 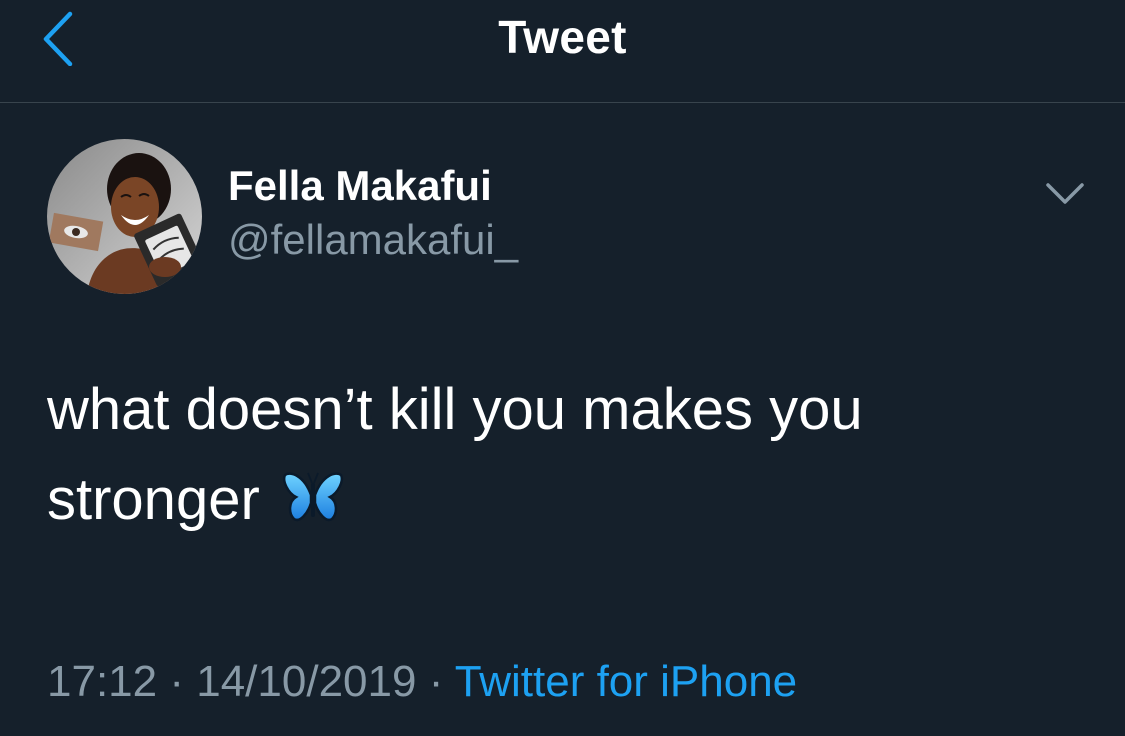 I want to click on butterfly-emoji, so click(x=313, y=491).